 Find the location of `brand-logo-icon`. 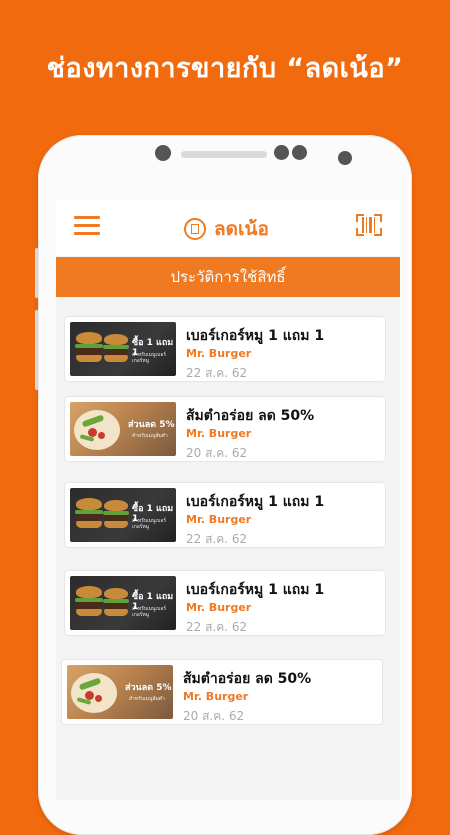

brand-logo-icon is located at coordinates (195, 229).